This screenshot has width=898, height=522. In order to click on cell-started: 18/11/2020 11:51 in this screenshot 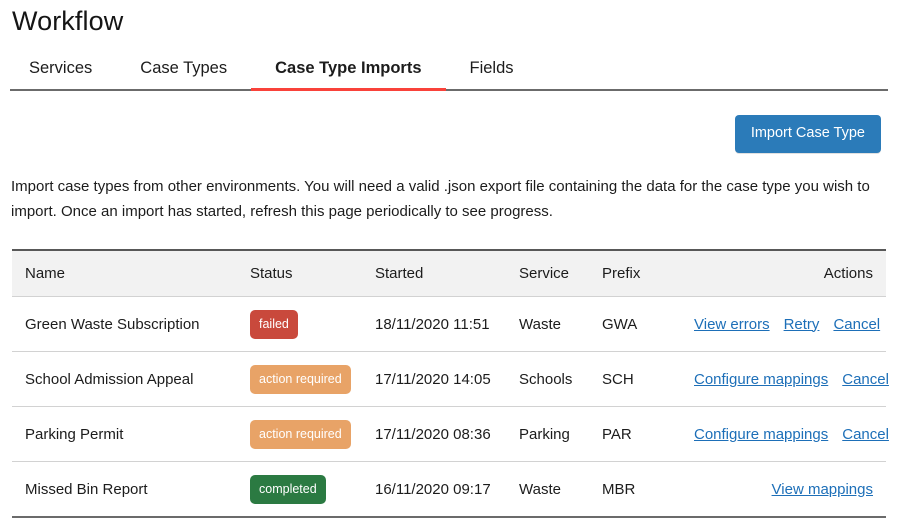, I will do `click(447, 324)`.